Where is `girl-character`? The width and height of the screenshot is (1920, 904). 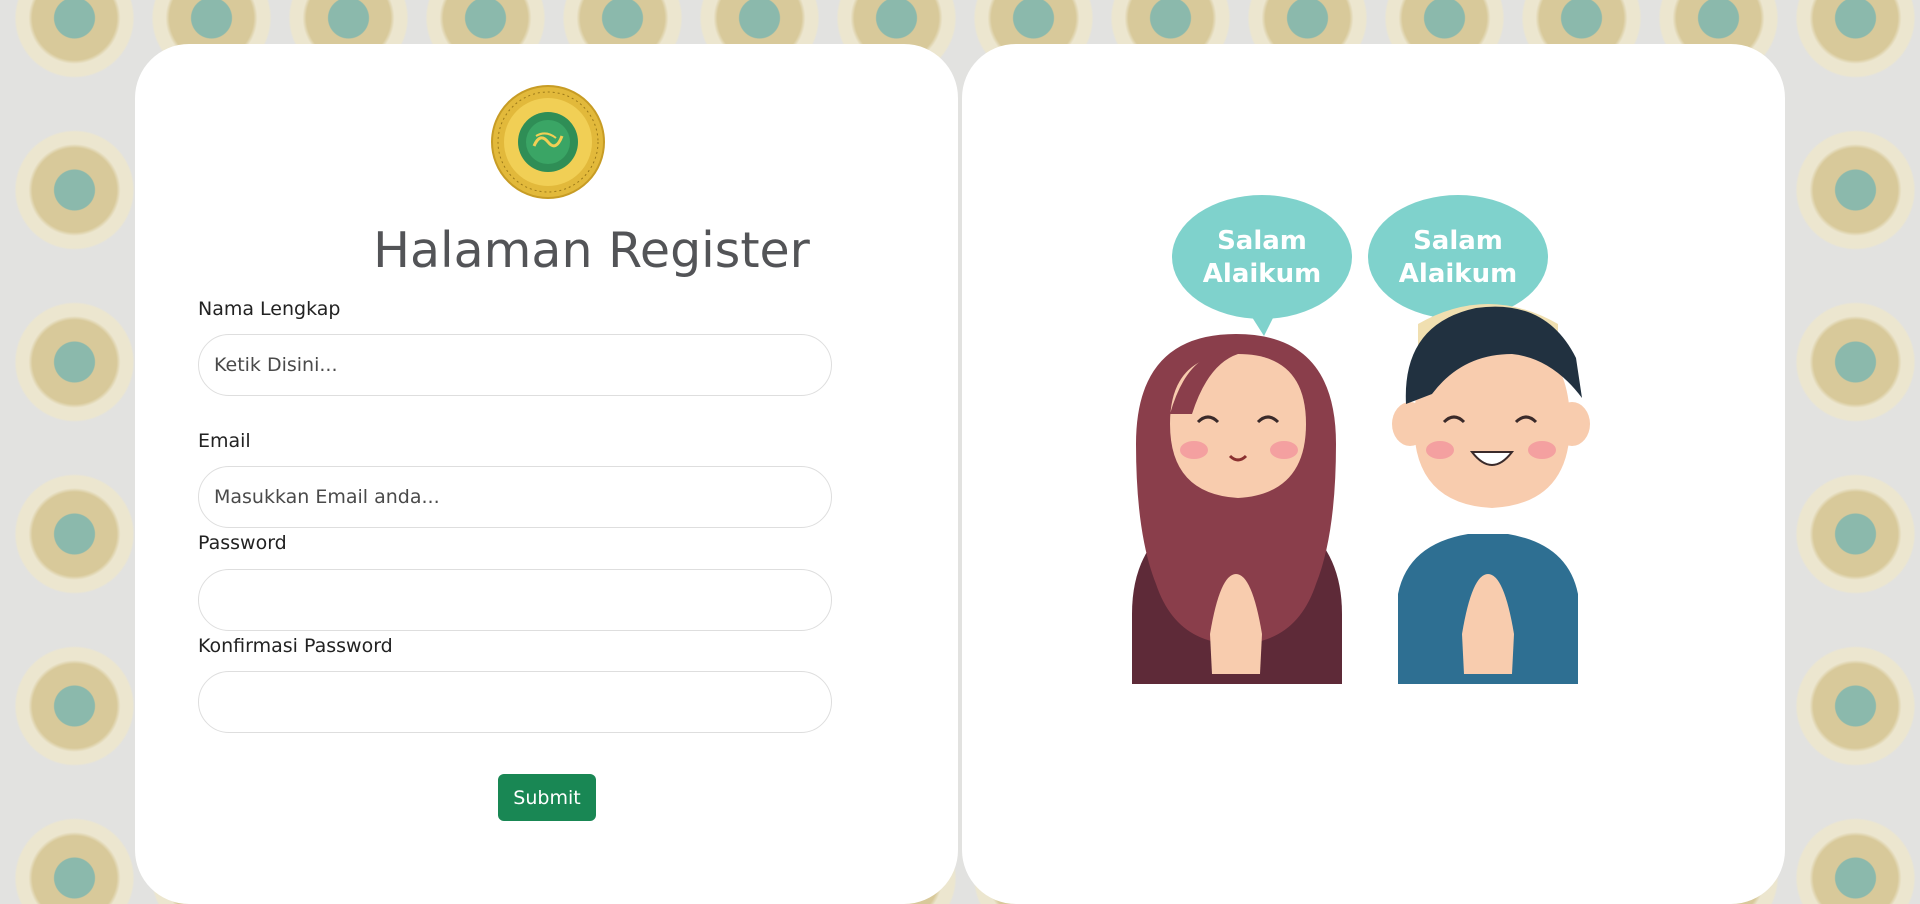 girl-character is located at coordinates (1237, 509).